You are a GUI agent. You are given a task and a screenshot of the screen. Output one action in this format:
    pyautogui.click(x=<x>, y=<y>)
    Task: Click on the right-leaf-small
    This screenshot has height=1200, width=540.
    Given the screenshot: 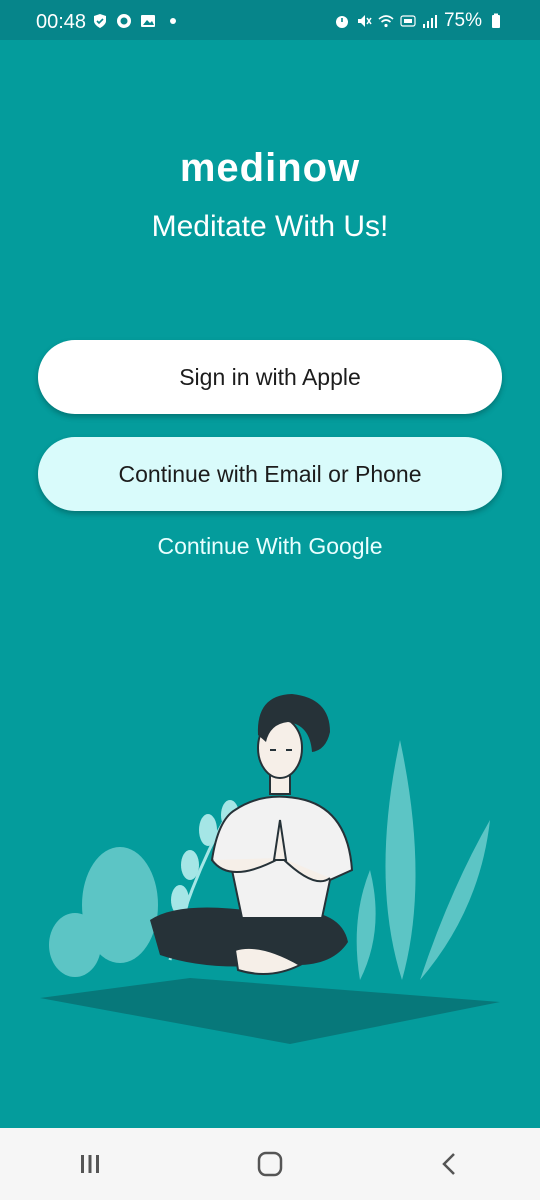 What is the action you would take?
    pyautogui.click(x=366, y=925)
    